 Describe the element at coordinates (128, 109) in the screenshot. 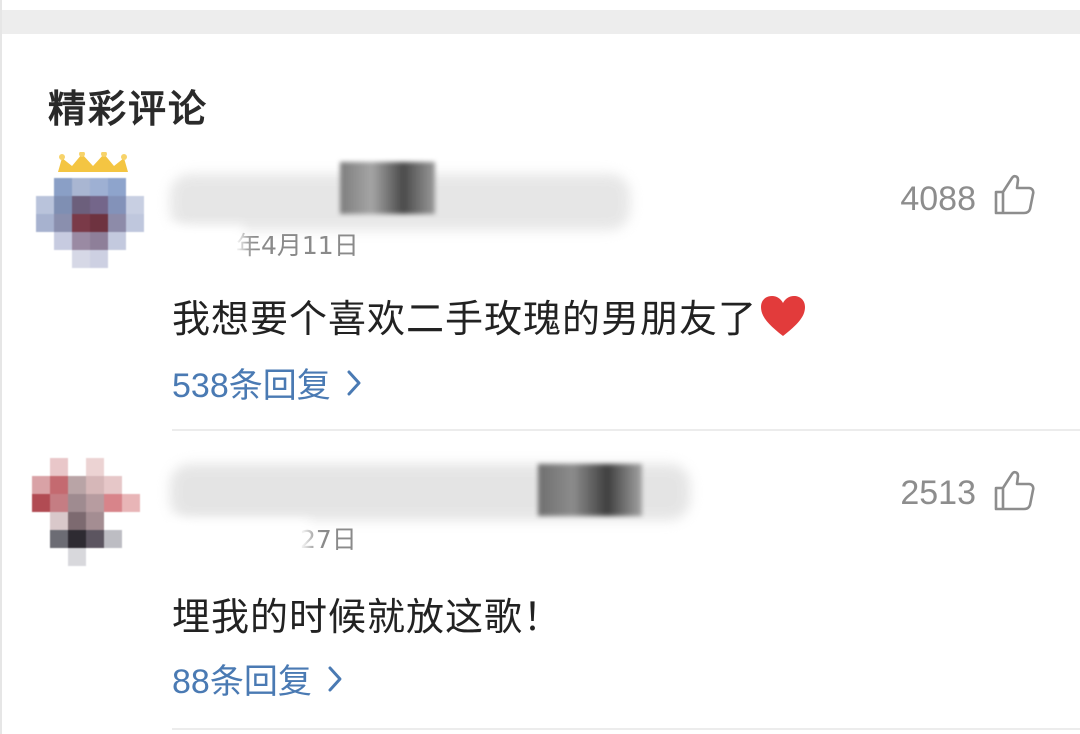

I see `section-title: 精彩评论` at that location.